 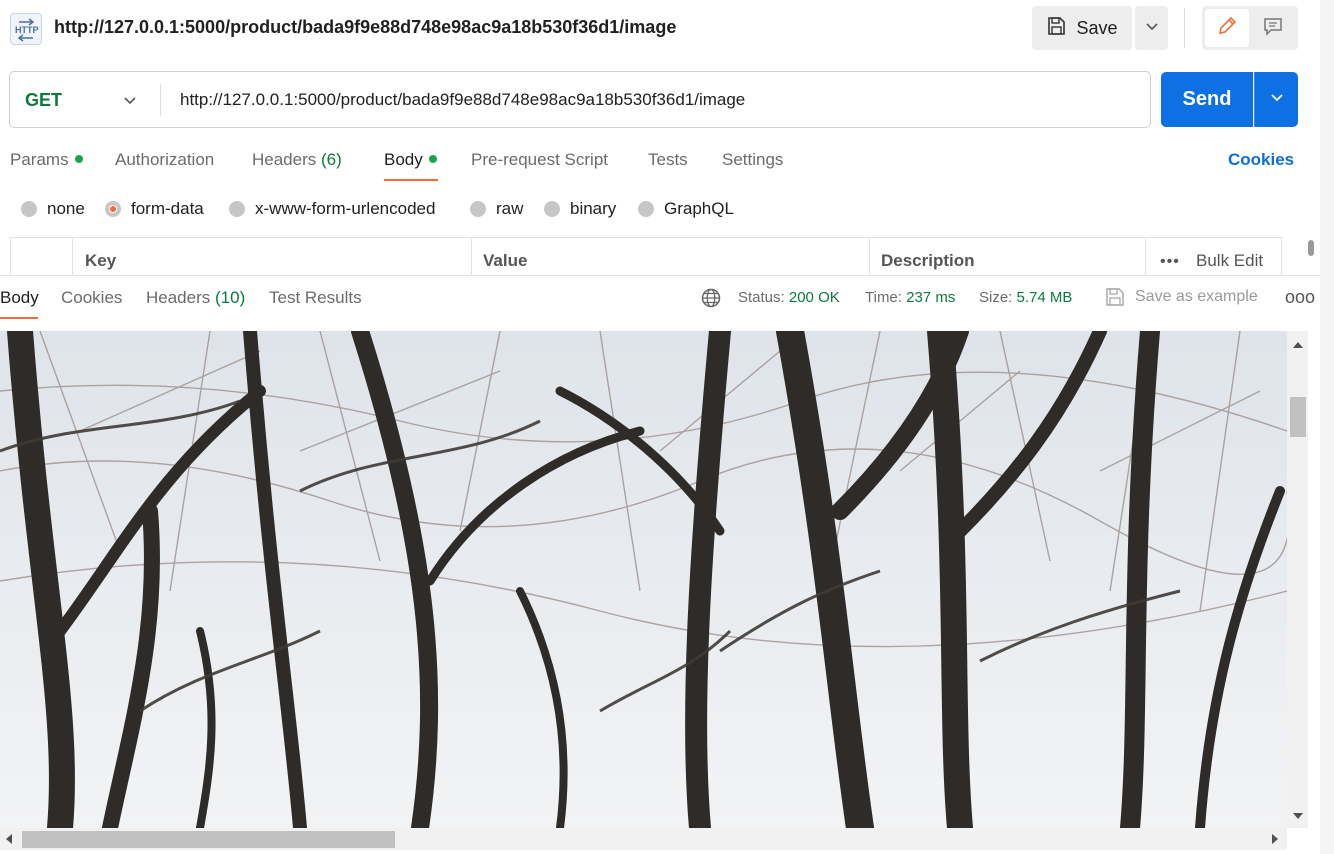 I want to click on size-label: Size:, so click(x=996, y=297).